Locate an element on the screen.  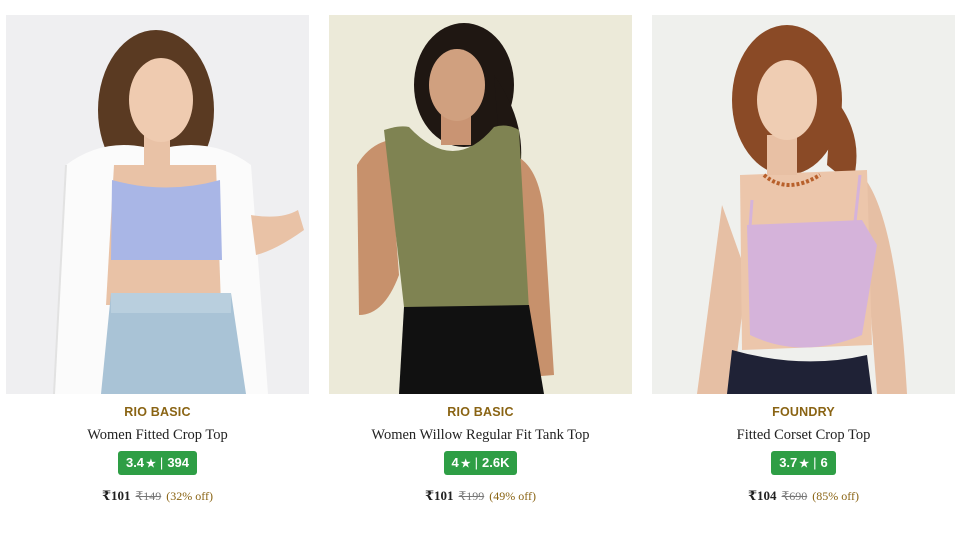
price-row: ₹104 ₹690 (85% off) is located at coordinates (803, 496).